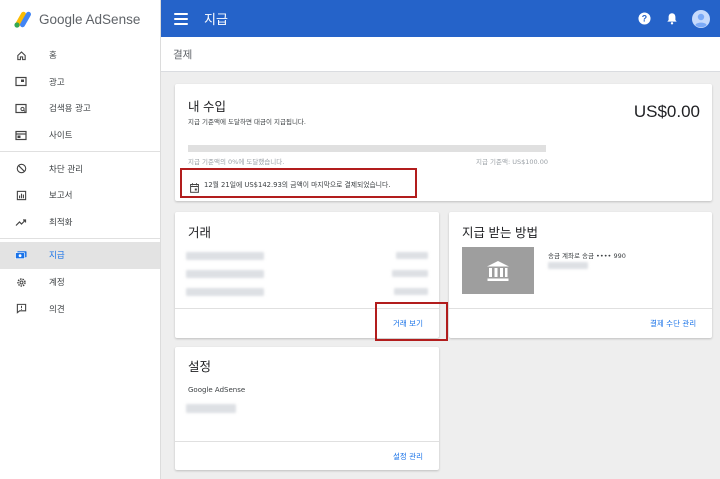 The image size is (720, 479). Describe the element at coordinates (217, 390) in the screenshot. I see `settings-account-name: Google AdSense` at that location.